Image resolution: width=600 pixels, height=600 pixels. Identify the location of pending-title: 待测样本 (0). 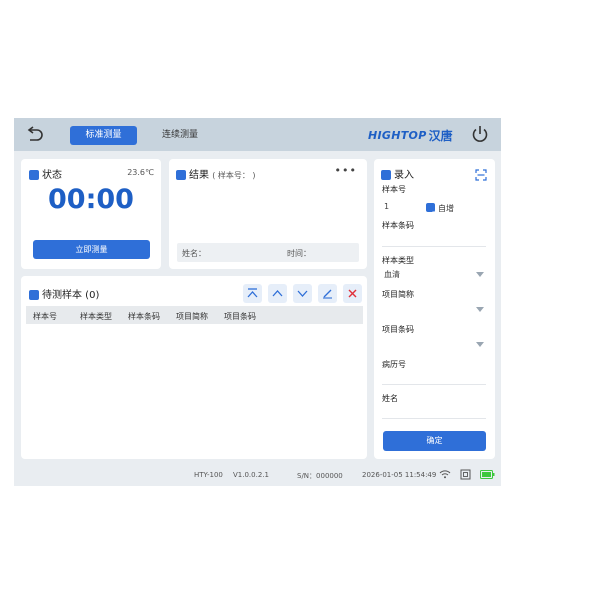
(64, 293).